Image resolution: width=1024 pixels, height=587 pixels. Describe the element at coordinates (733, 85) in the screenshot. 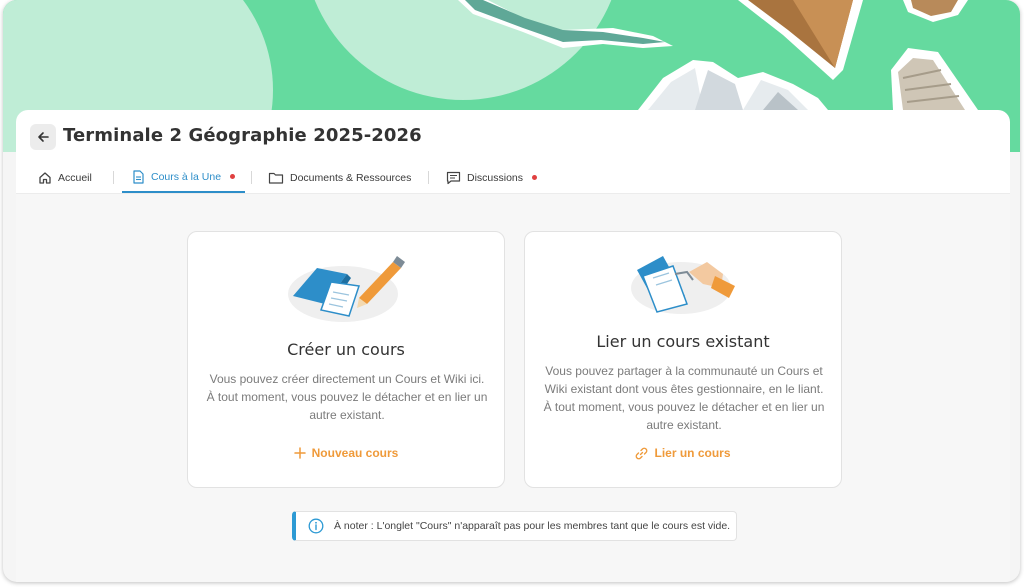

I see `opera-house-image` at that location.